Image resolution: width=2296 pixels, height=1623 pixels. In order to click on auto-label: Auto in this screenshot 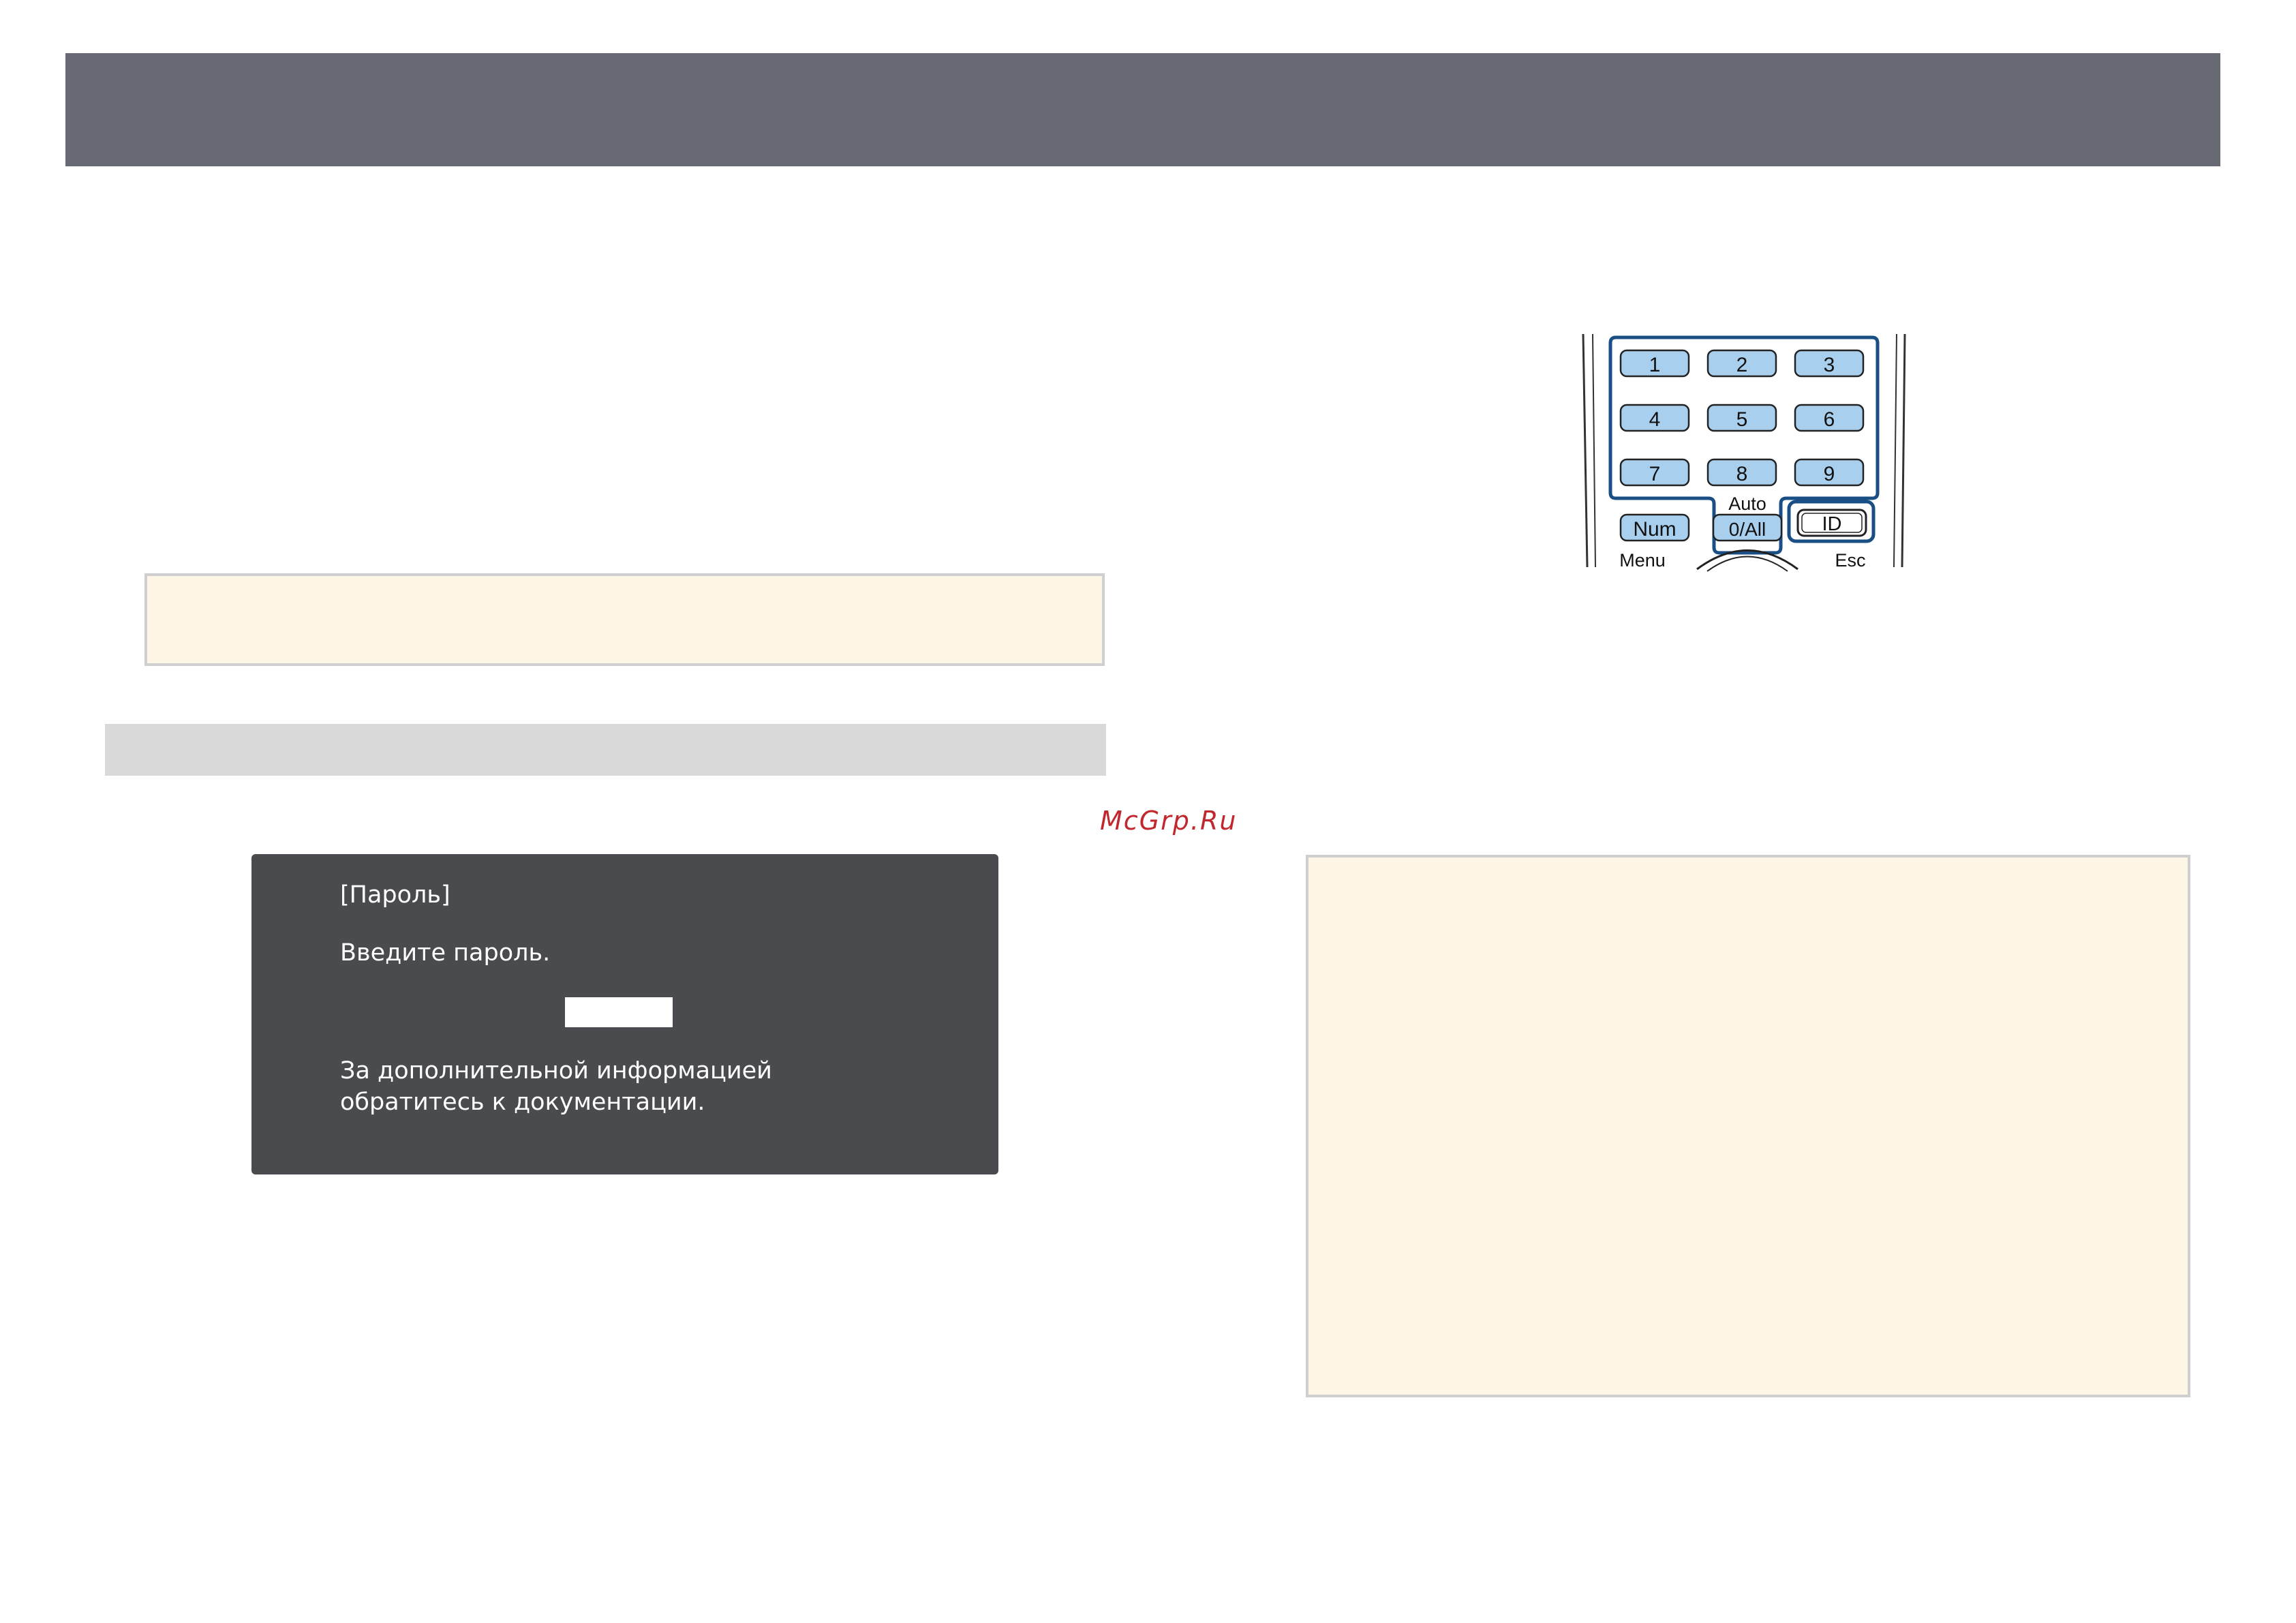, I will do `click(1747, 504)`.